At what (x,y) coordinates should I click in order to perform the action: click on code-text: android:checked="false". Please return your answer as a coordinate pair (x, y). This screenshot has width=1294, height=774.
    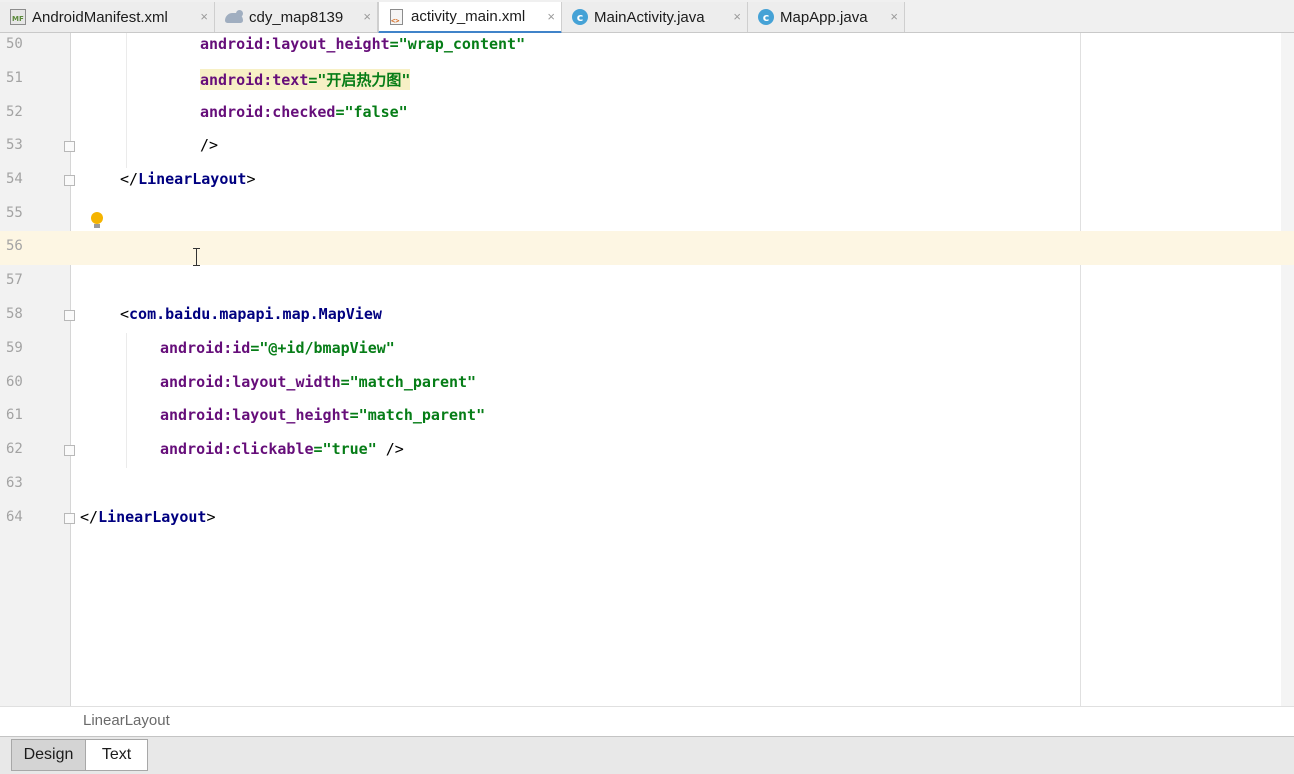
    Looking at the image, I should click on (304, 112).